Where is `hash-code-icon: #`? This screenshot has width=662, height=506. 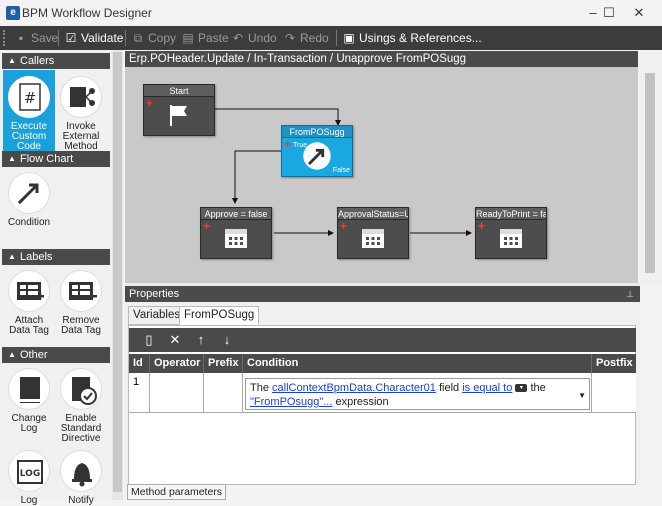
hash-code-icon: # is located at coordinates (29, 97).